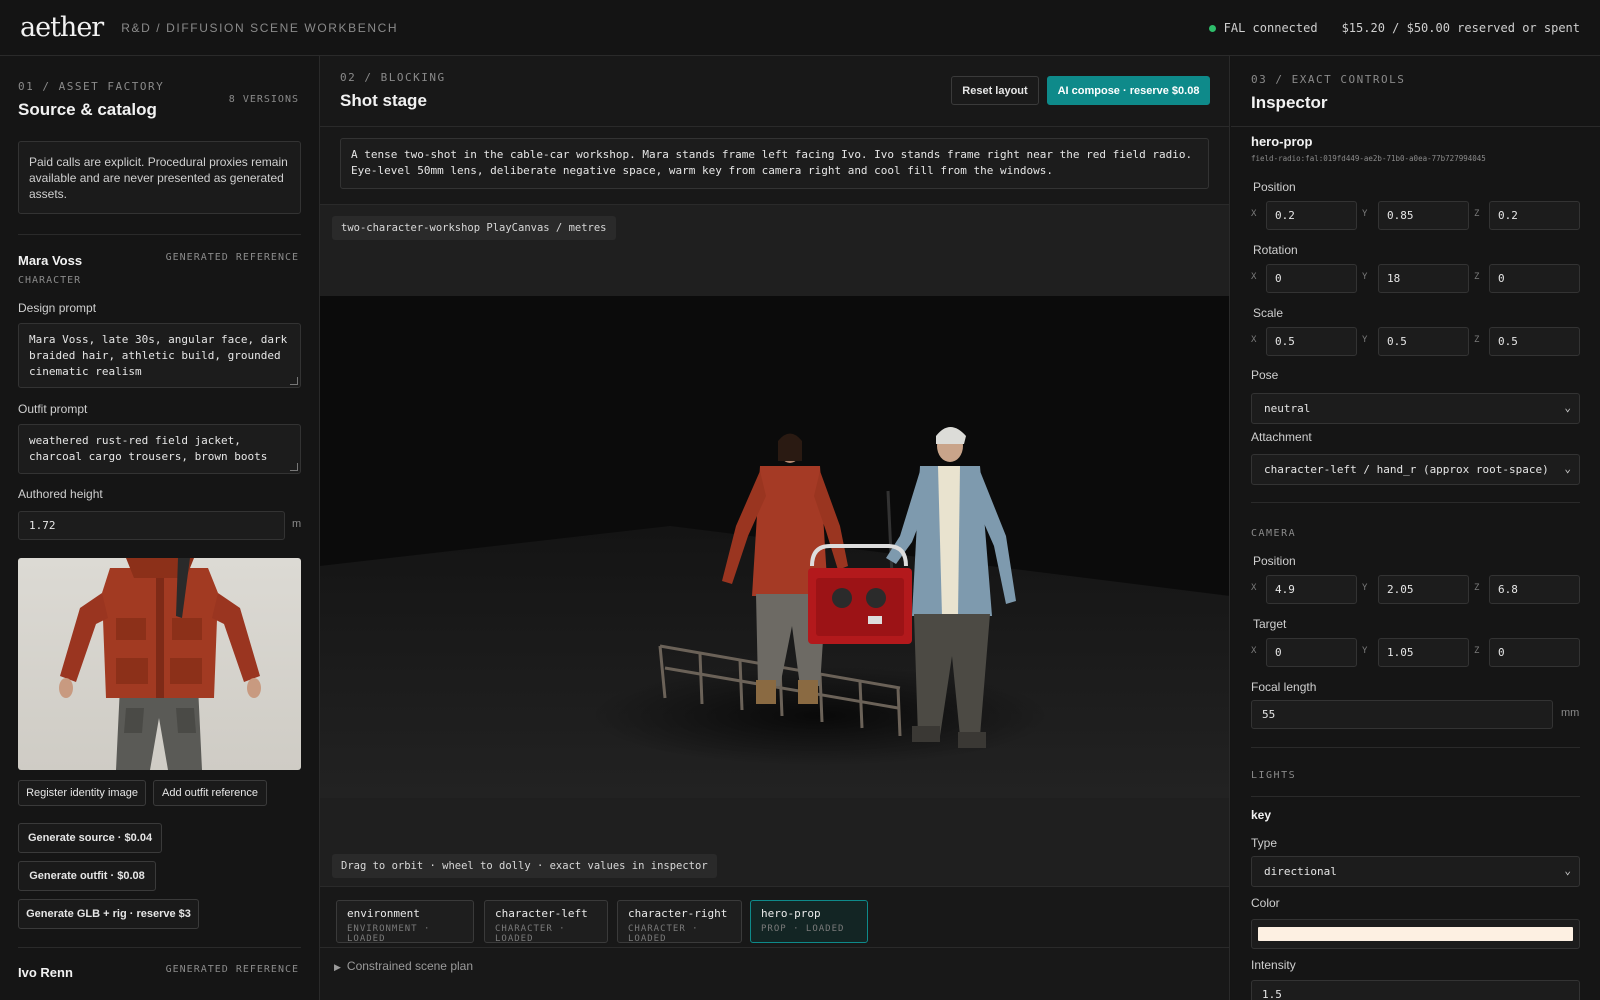 This screenshot has height=1000, width=1600. I want to click on position-x-input: 0.2, so click(1311, 215).